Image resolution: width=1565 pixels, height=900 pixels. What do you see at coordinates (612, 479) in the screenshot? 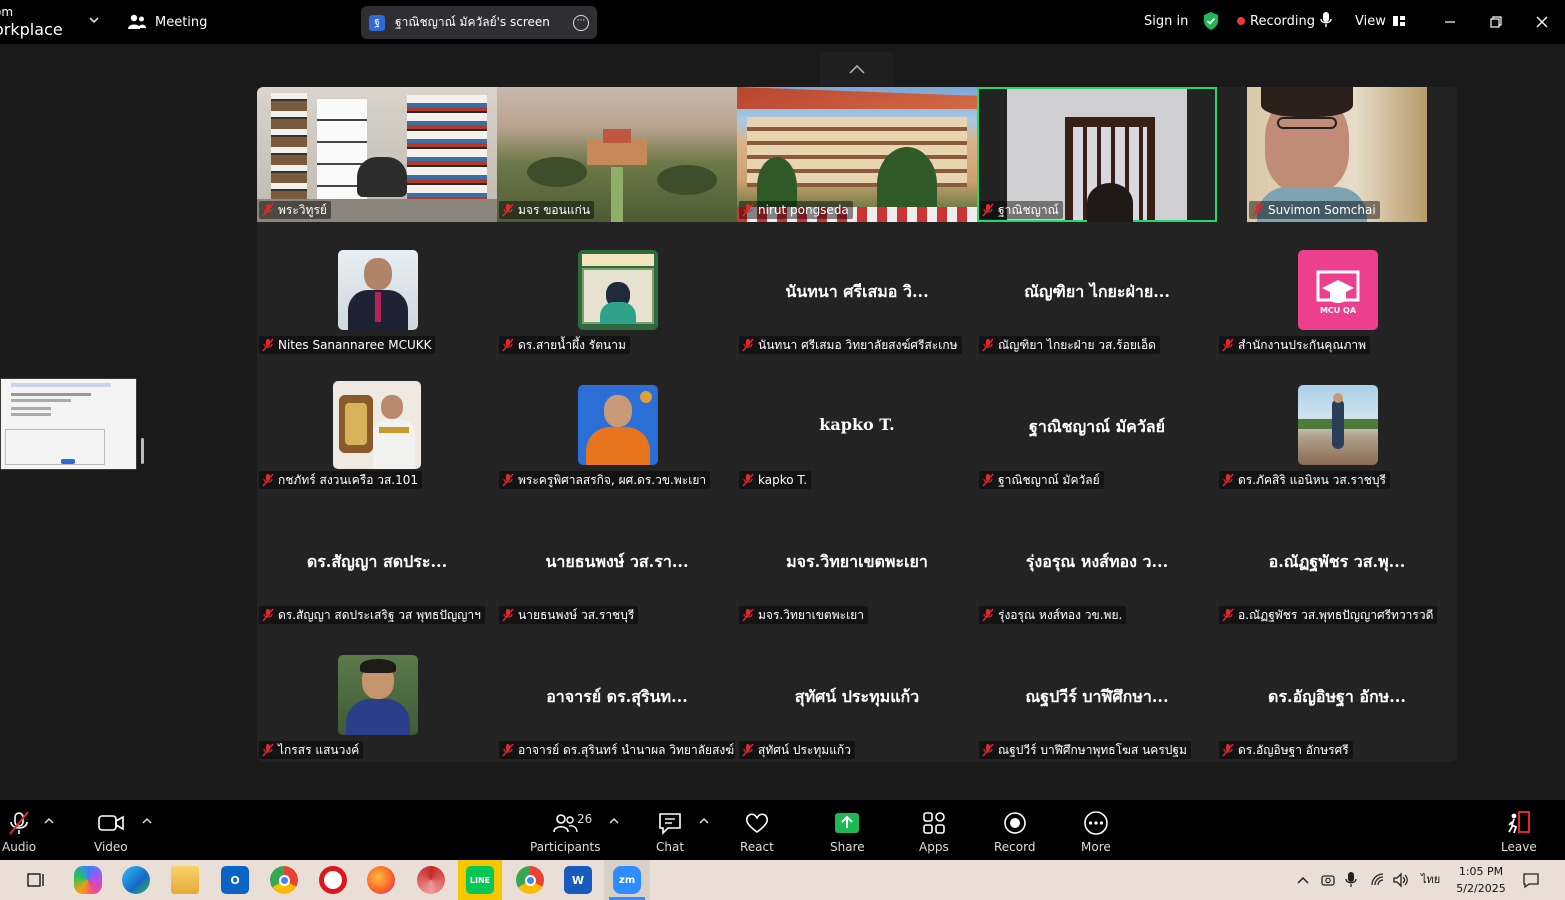
I see `participant-name: พระครูพิศาลสรกิจ, ผศ.ดร.วข.พะเยา` at bounding box center [612, 479].